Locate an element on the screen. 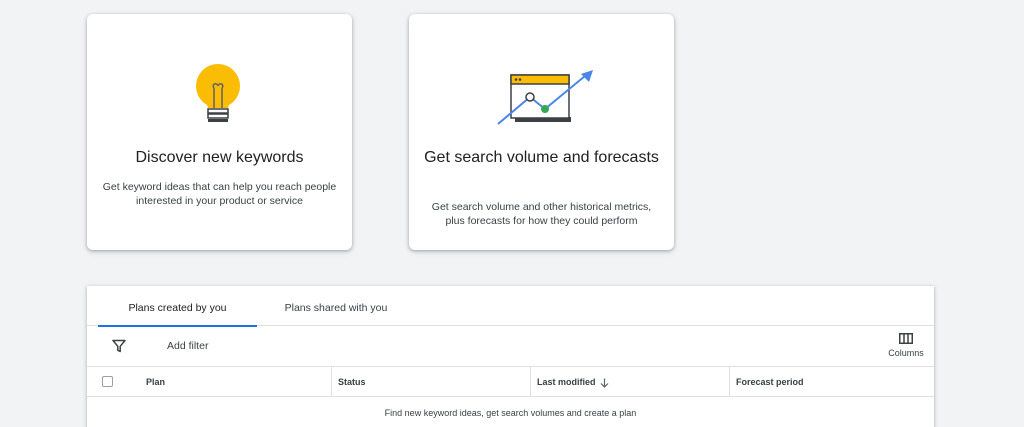  columns-icon is located at coordinates (906, 338).